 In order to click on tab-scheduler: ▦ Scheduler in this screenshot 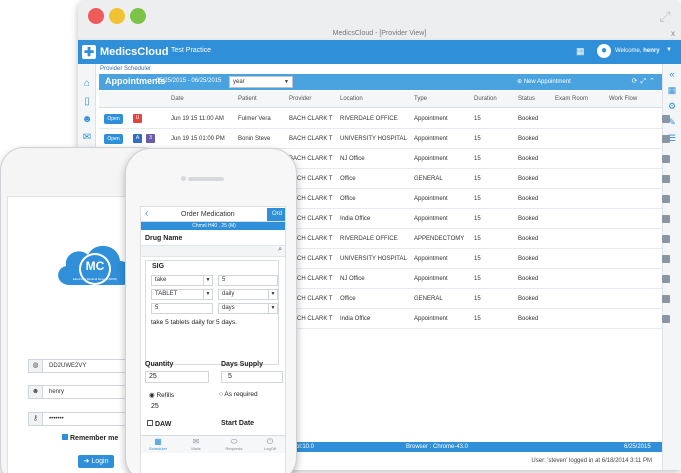, I will do `click(158, 444)`.